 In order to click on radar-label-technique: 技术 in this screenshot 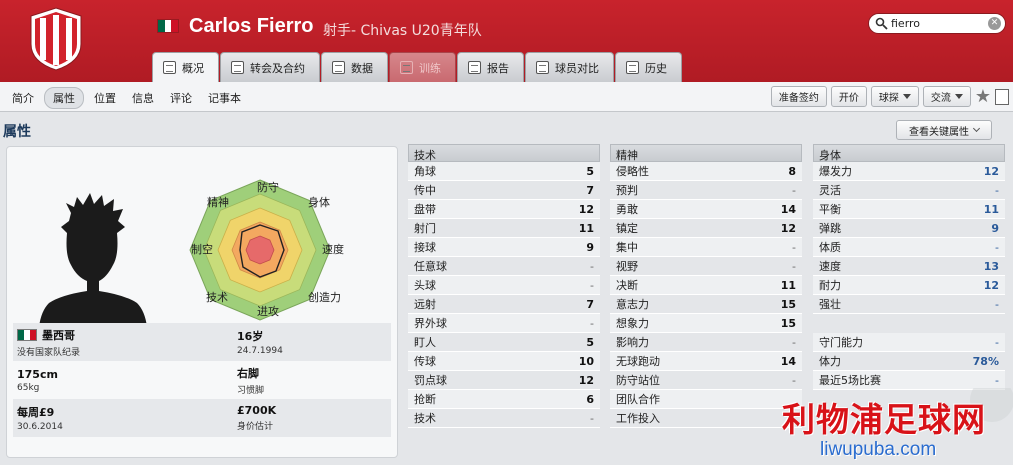, I will do `click(217, 297)`.